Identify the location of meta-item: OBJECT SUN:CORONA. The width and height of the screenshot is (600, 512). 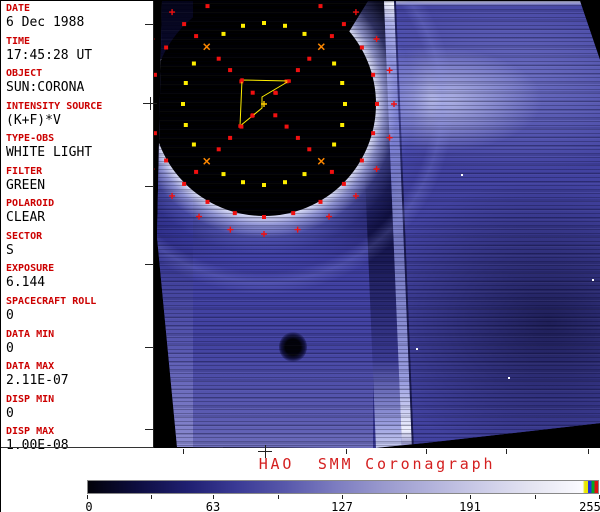
(79, 81).